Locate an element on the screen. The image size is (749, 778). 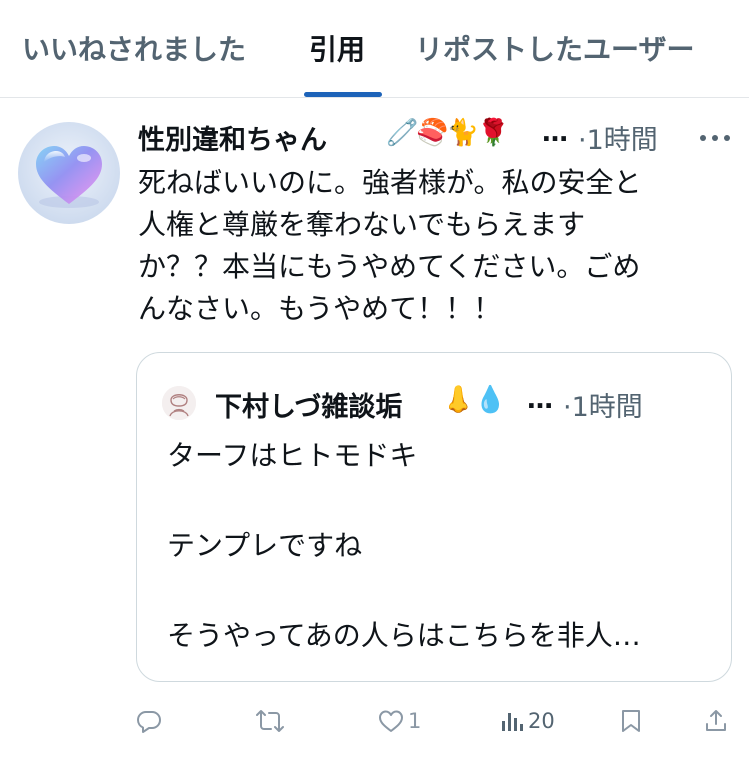
avatar is located at coordinates (69, 173).